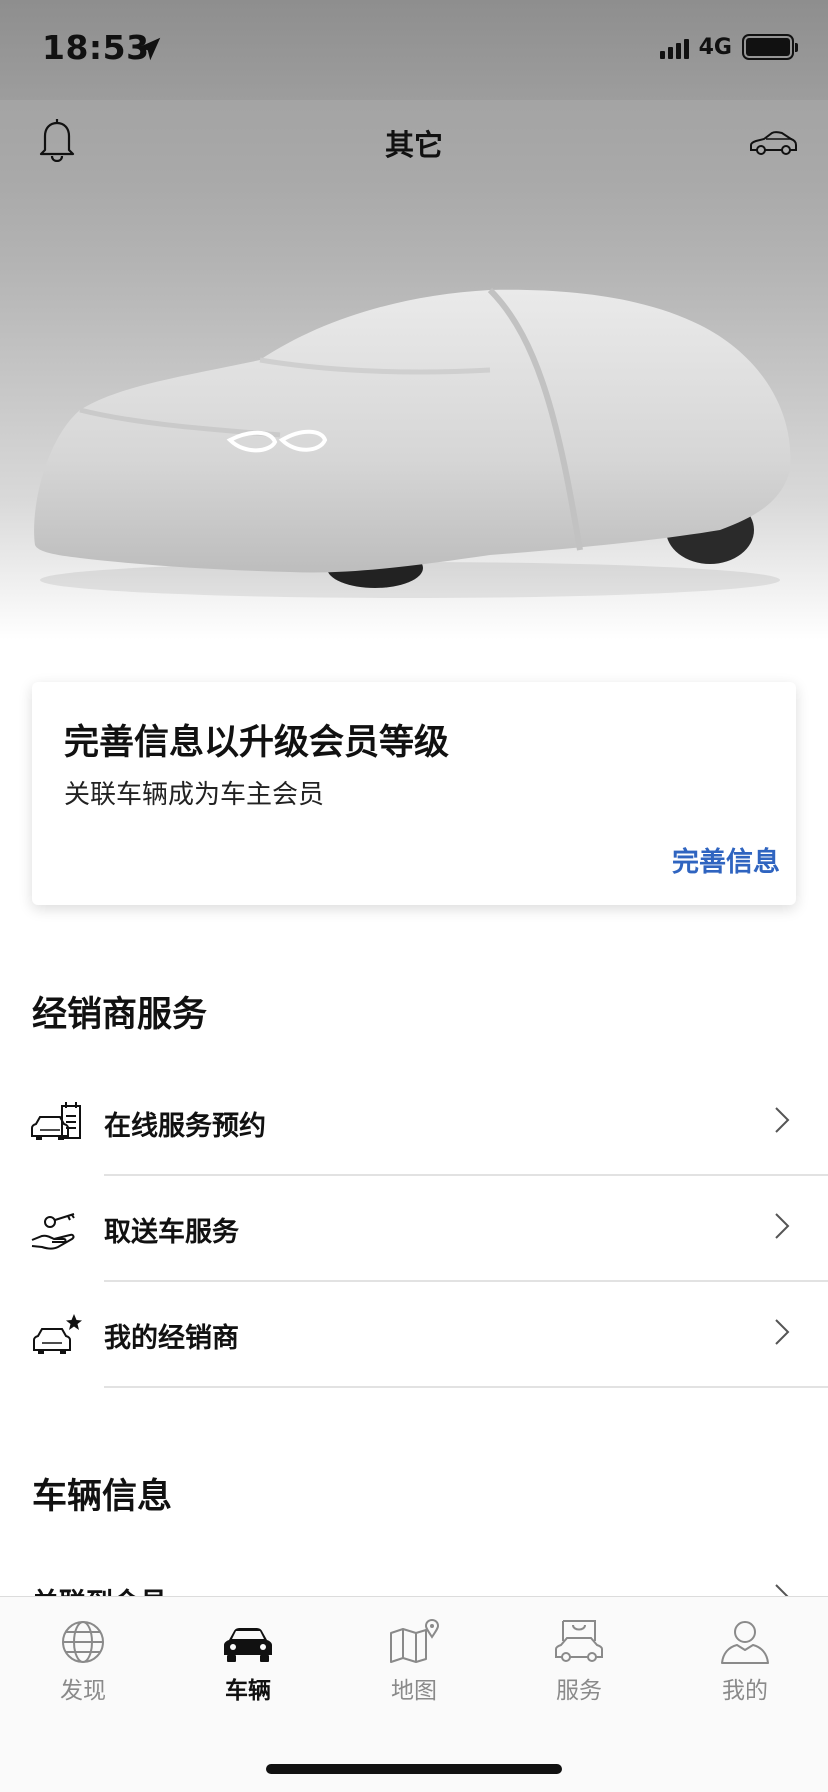 The width and height of the screenshot is (828, 1792). Describe the element at coordinates (415, 1641) in the screenshot. I see `map-pin-icon` at that location.